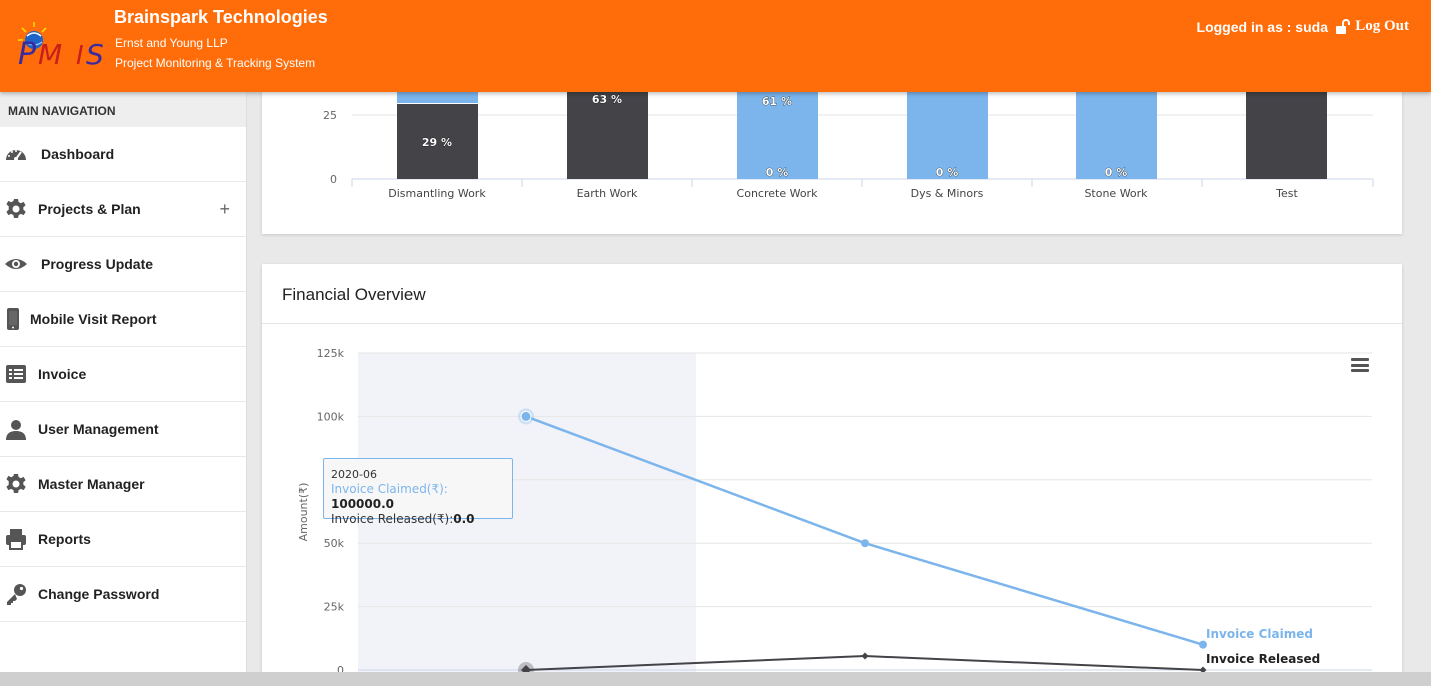  I want to click on y-tick-label: 25k, so click(334, 607).